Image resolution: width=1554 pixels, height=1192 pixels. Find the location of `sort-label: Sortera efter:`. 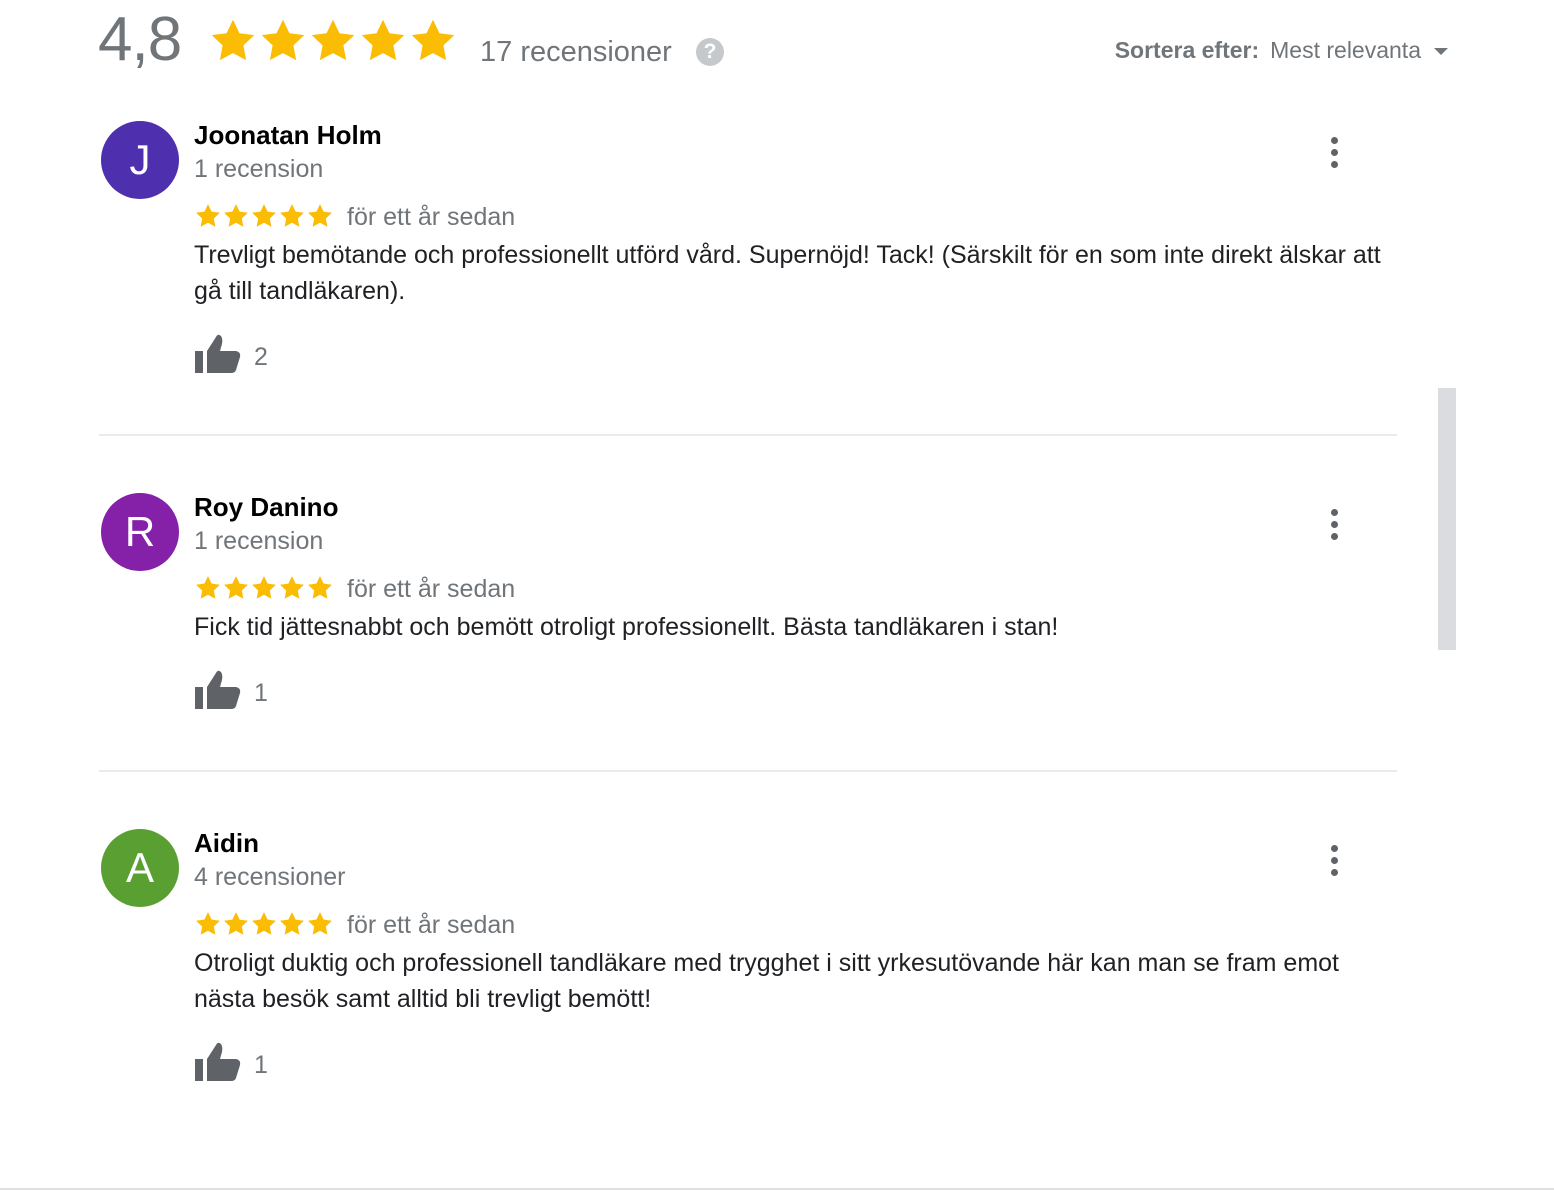

sort-label: Sortera efter: is located at coordinates (1187, 50).